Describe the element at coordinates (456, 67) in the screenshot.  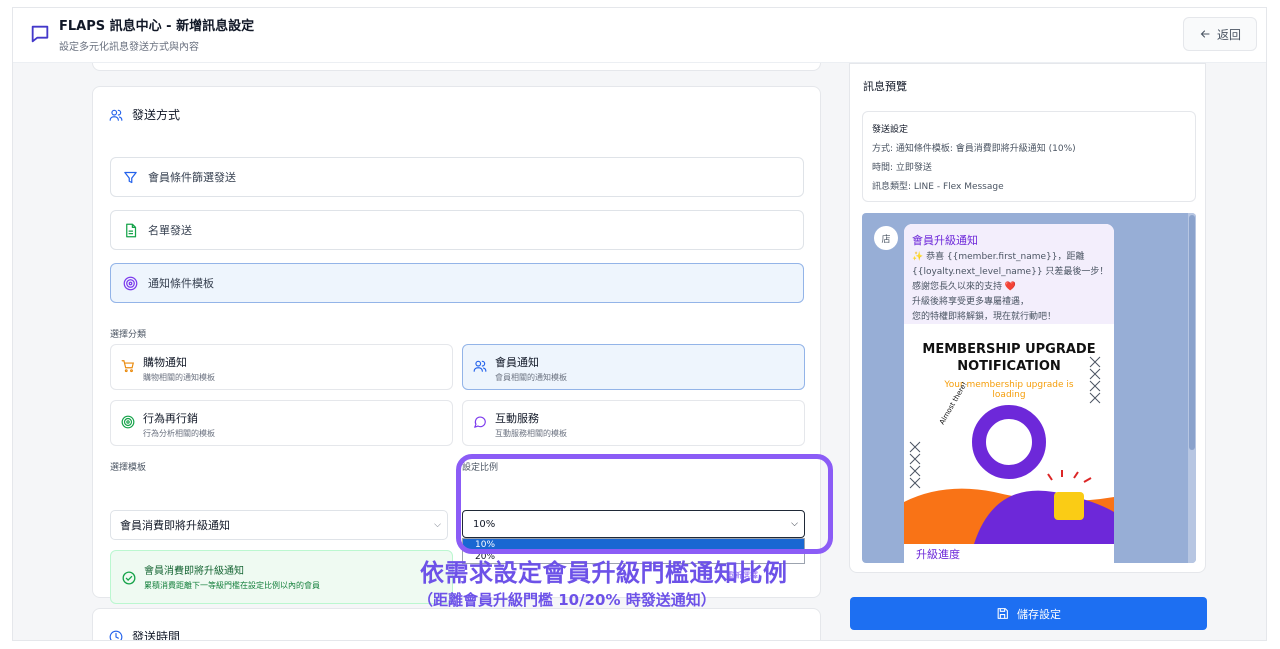
I see `previous-card` at that location.